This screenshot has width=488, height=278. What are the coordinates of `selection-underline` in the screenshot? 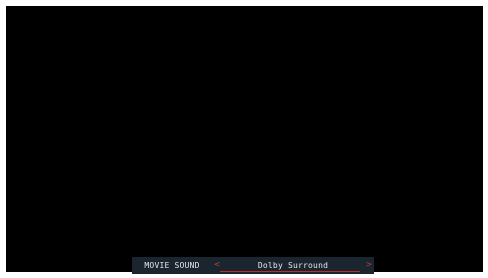 It's located at (290, 271).